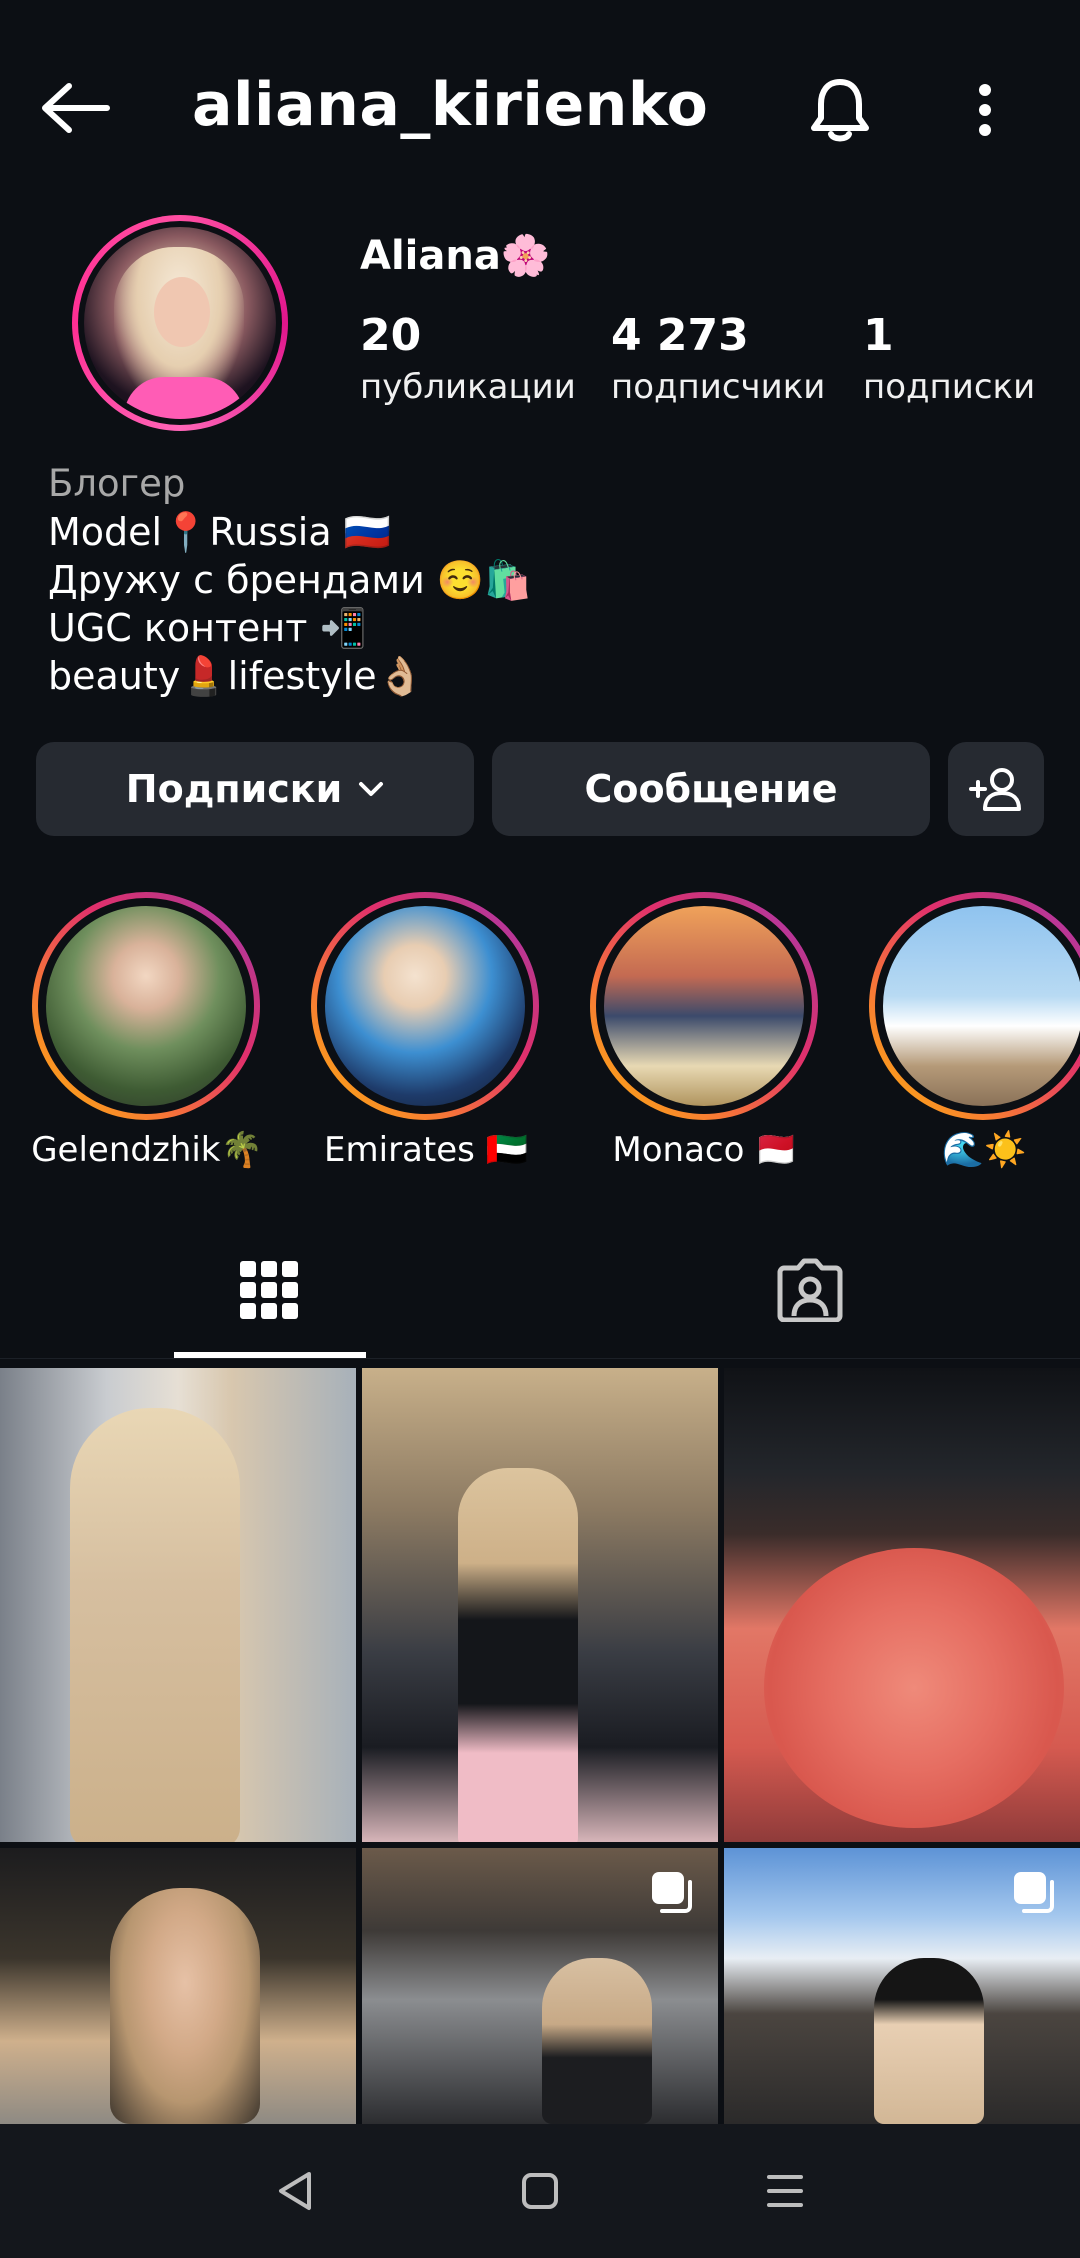 This screenshot has height=2258, width=1080. What do you see at coordinates (220, 532) in the screenshot?
I see `bio-line: Model📍Russia 🇷🇺` at bounding box center [220, 532].